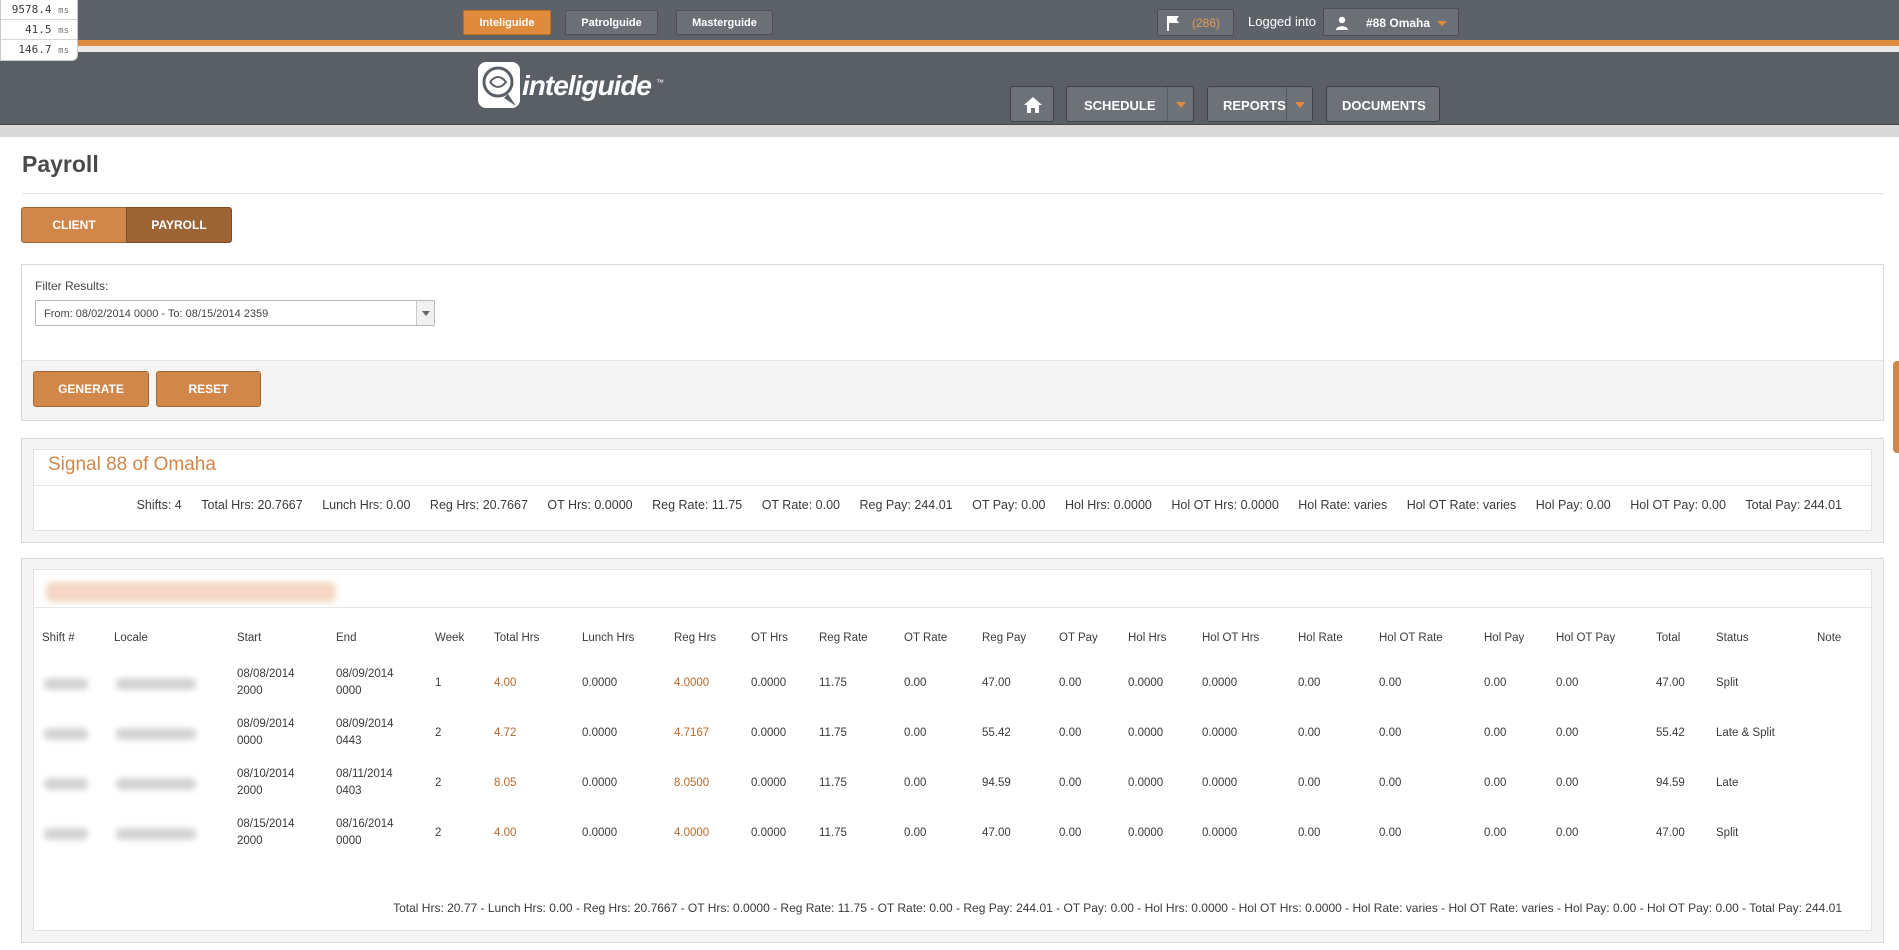 Image resolution: width=1899 pixels, height=950 pixels. I want to click on table-cell-reg-hrs: 4.7167, so click(692, 733).